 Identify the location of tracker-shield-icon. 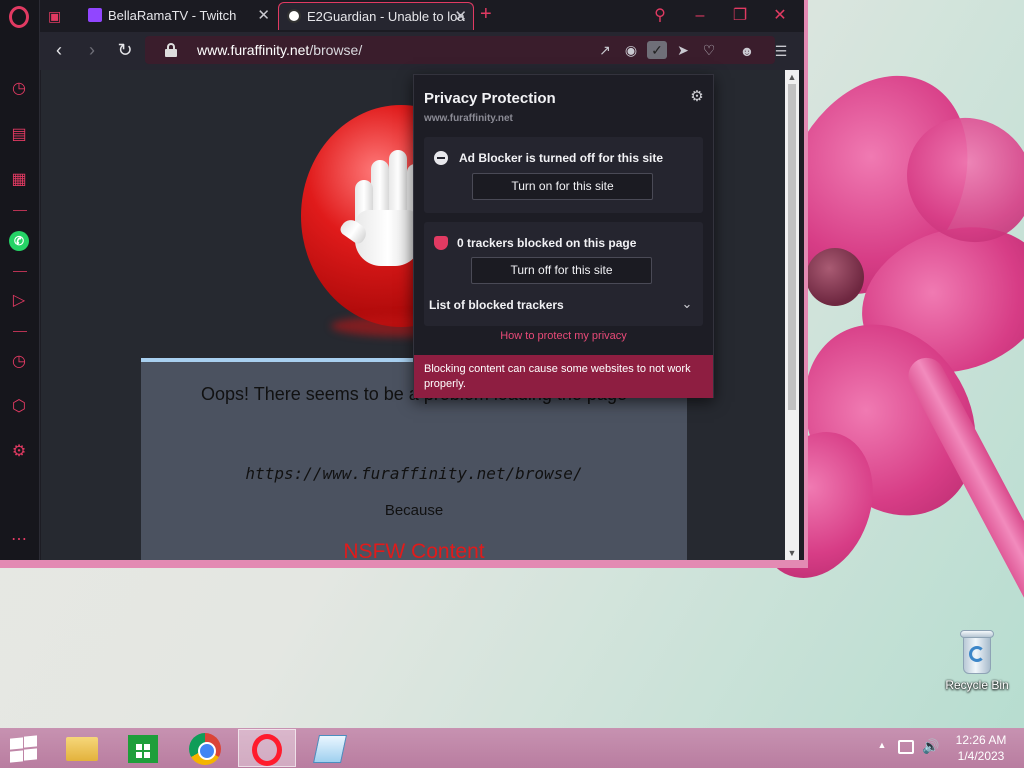
(441, 243).